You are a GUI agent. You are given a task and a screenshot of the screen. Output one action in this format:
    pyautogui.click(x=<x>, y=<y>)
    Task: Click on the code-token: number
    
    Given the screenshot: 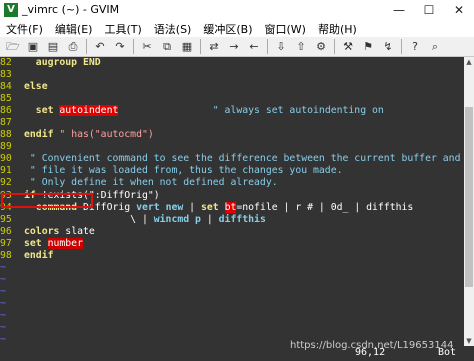 What is the action you would take?
    pyautogui.click(x=65, y=243)
    